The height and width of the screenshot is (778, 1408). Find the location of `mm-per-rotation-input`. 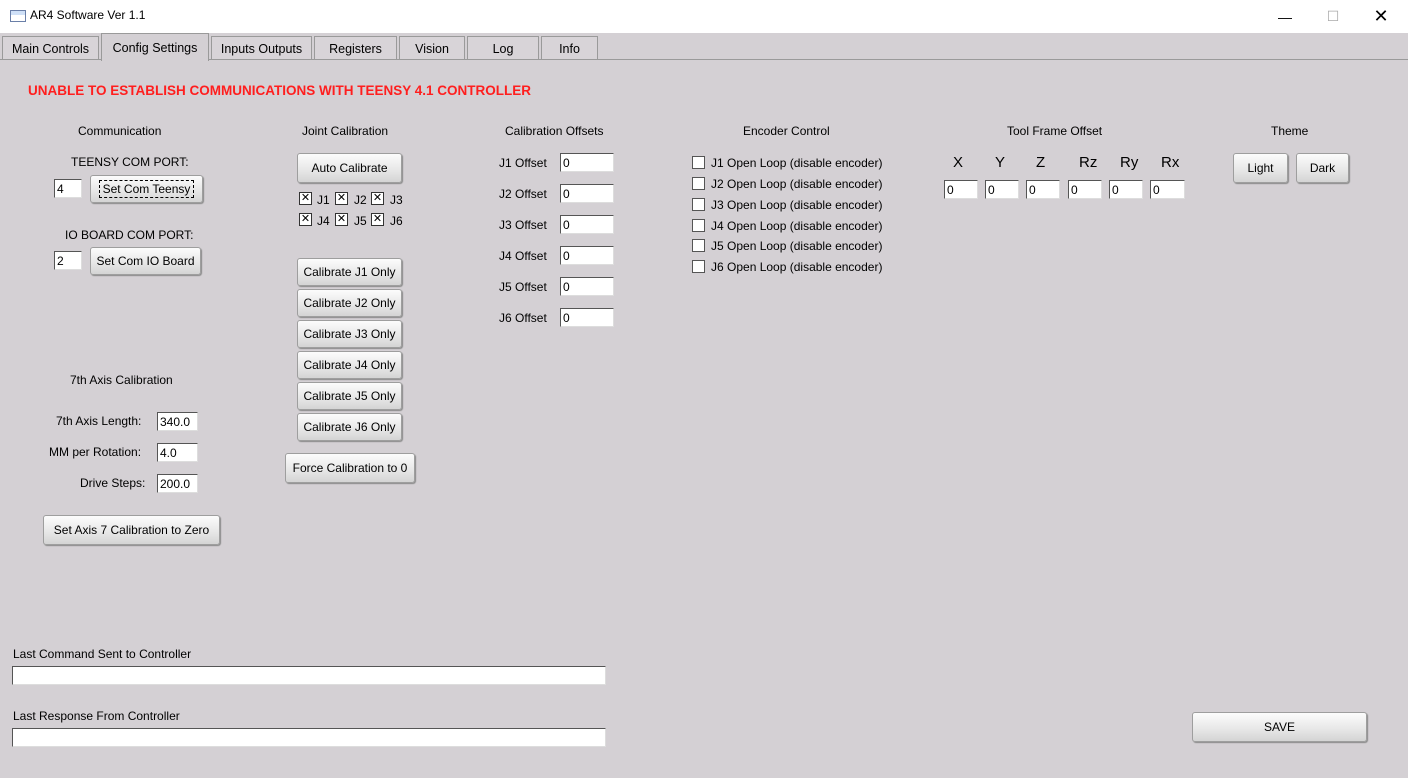

mm-per-rotation-input is located at coordinates (177, 452).